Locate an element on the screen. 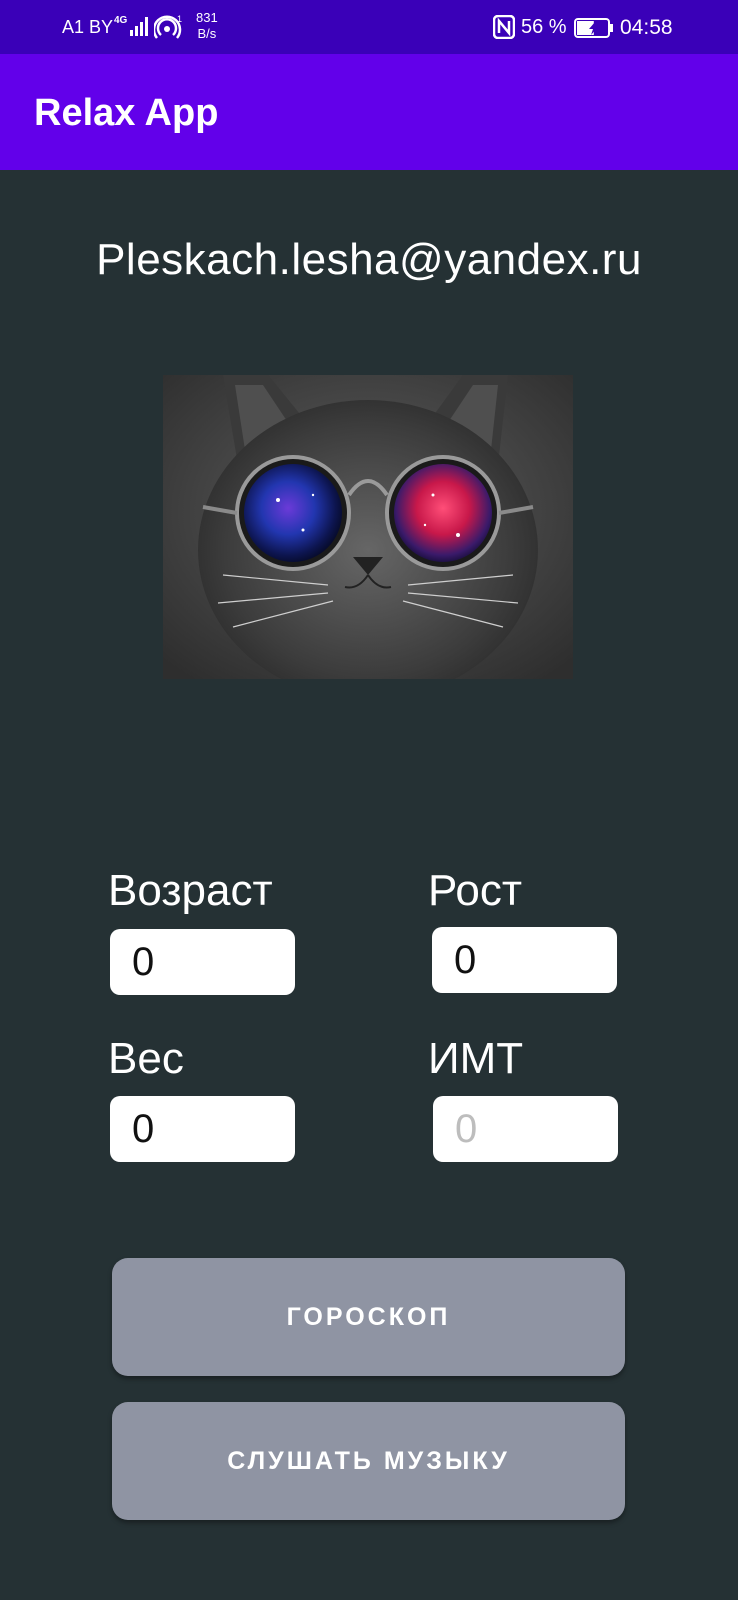  battery-percent: 56 % is located at coordinates (544, 27).